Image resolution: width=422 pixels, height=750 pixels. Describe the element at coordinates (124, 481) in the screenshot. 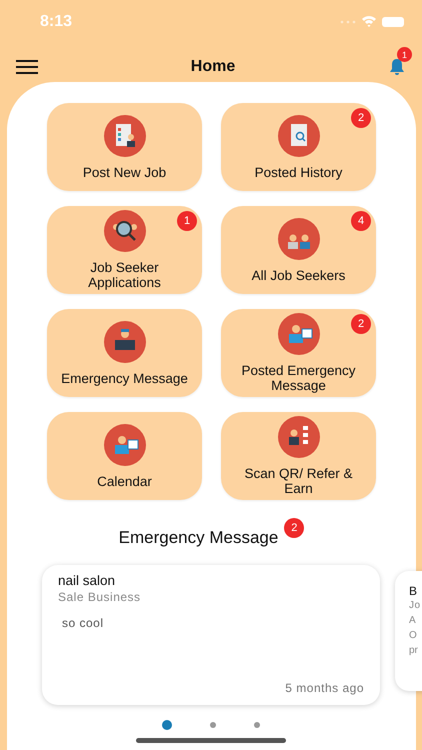

I see `tile-label: Calendar` at that location.